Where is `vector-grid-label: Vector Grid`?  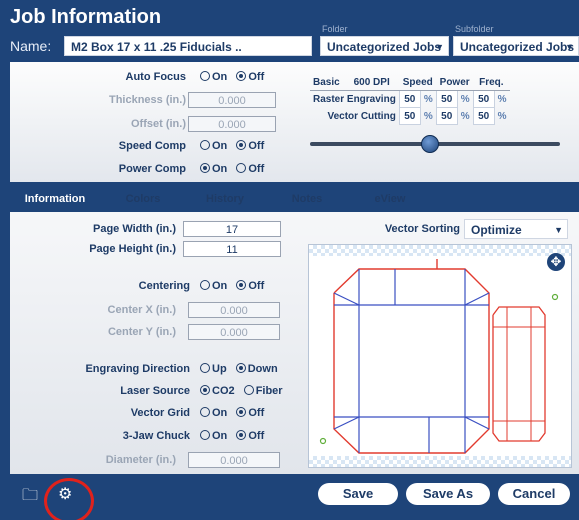
vector-grid-label: Vector Grid is located at coordinates (160, 413).